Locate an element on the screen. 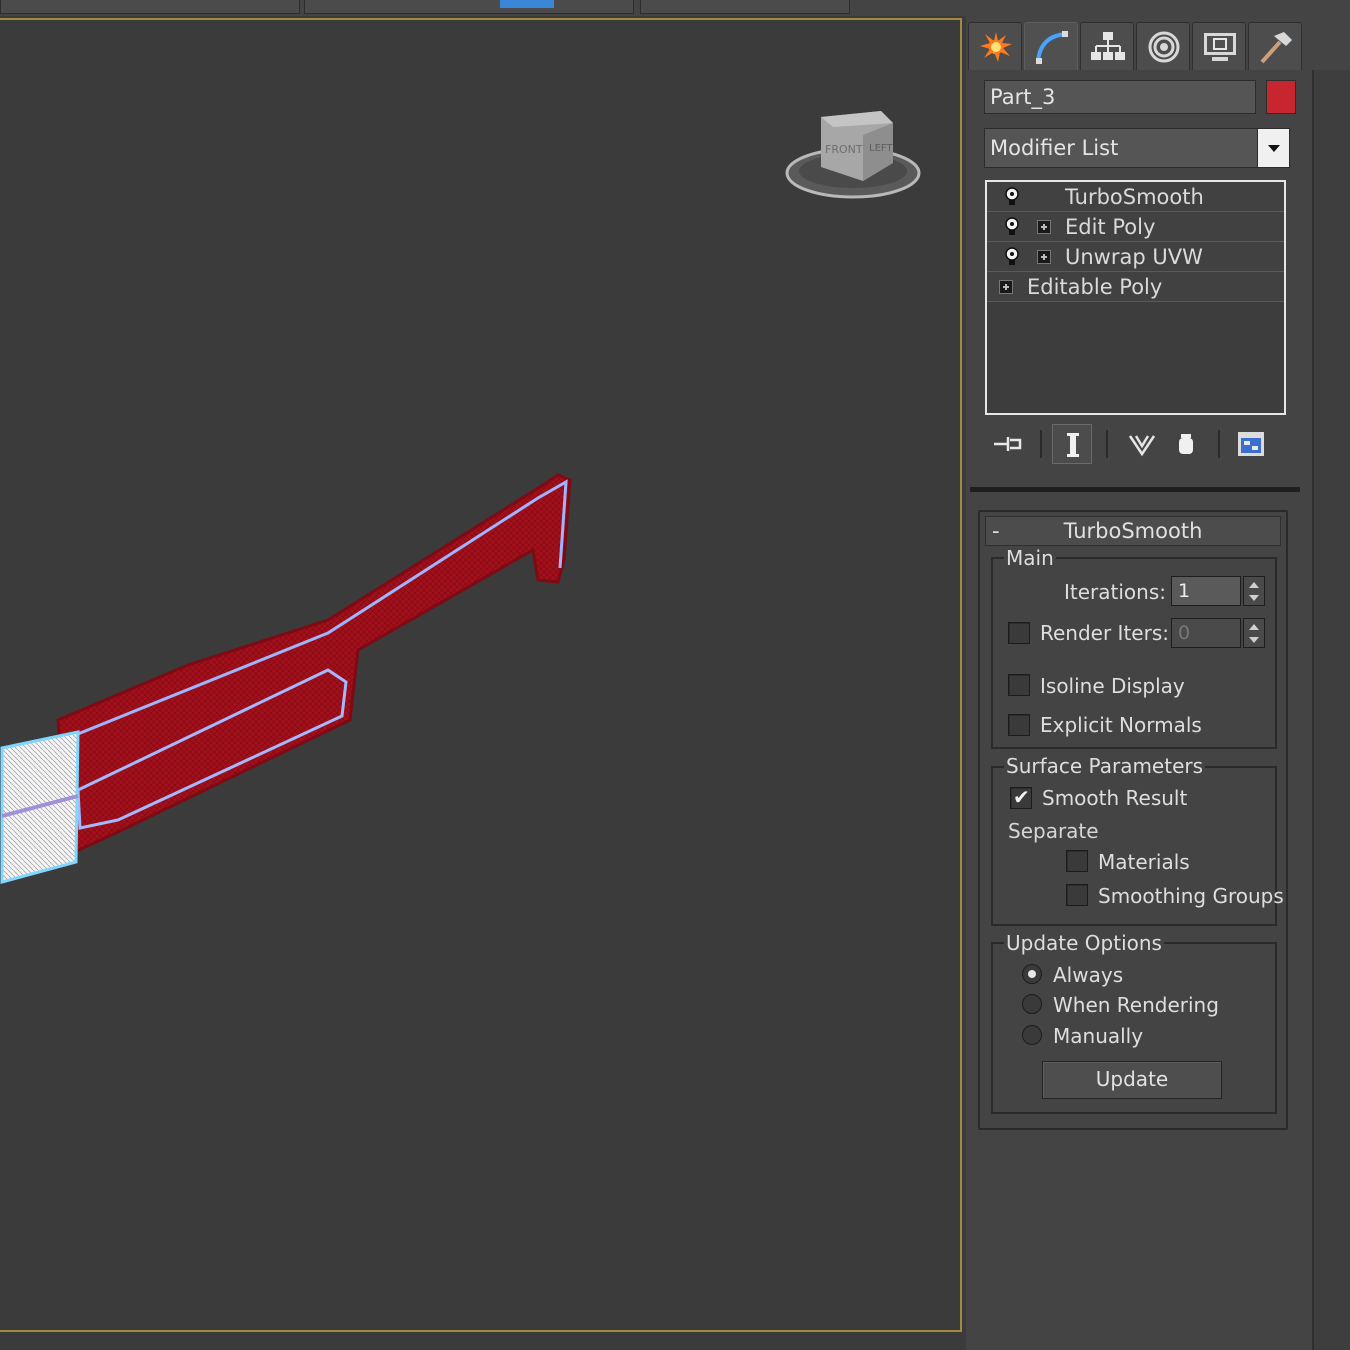  configure-sets-icon is located at coordinates (1251, 444).